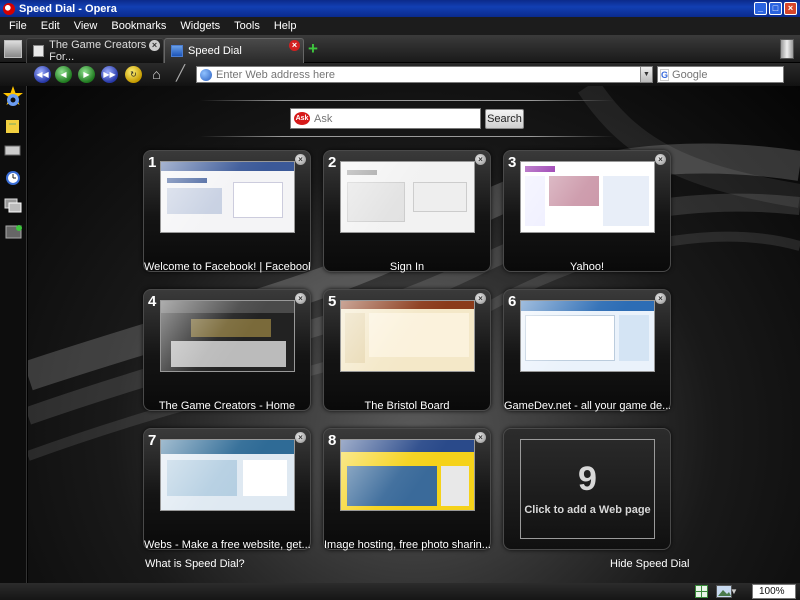  What do you see at coordinates (587, 479) in the screenshot?
I see `dial-number: 9` at bounding box center [587, 479].